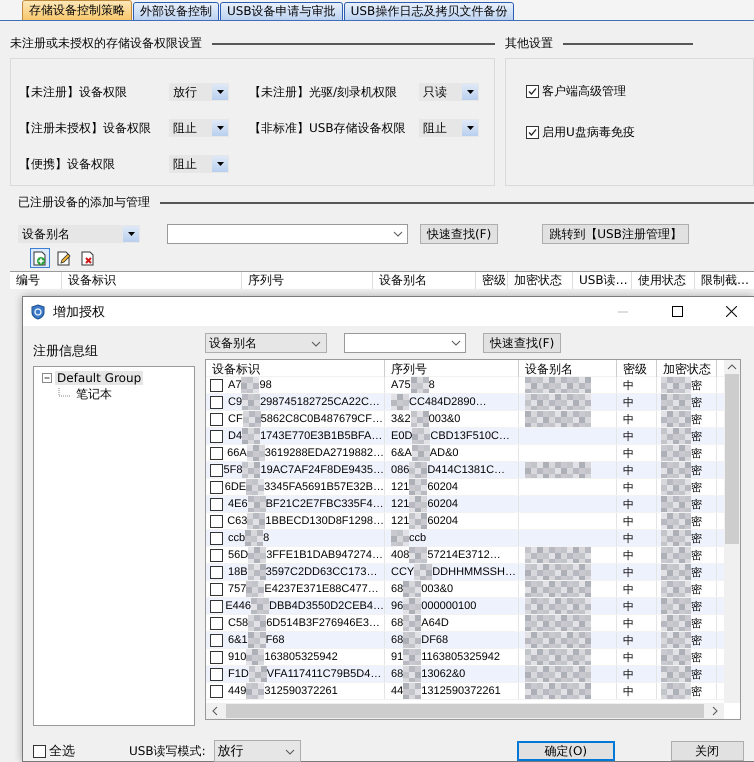 This screenshot has height=762, width=754. I want to click on checkmark-icon, so click(532, 132).